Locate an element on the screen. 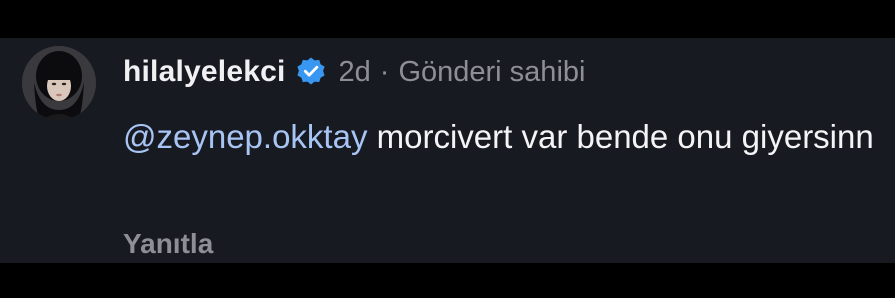  verified-badge-icon is located at coordinates (311, 72).